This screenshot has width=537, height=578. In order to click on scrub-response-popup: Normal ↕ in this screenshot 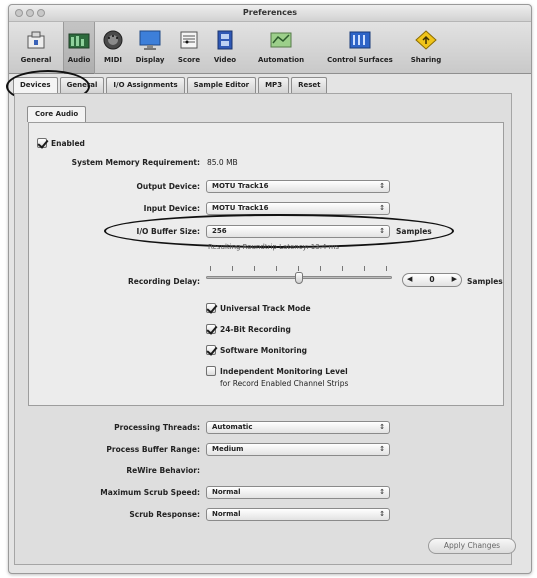, I will do `click(298, 514)`.